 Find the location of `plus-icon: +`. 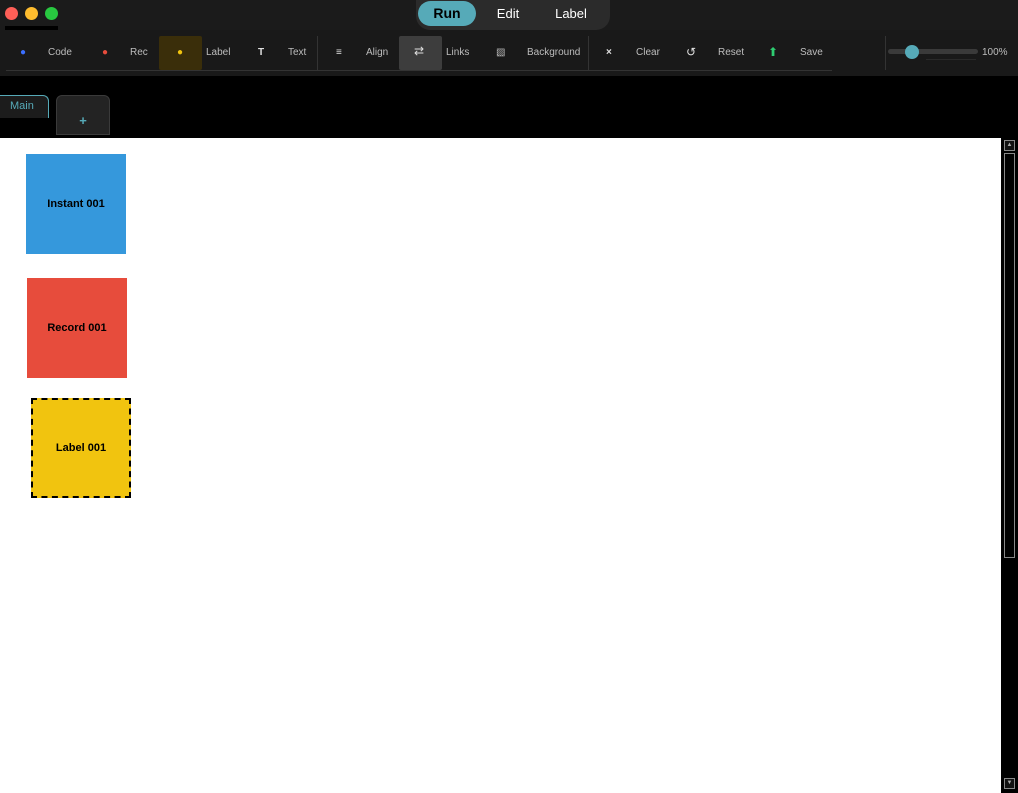

plus-icon: + is located at coordinates (83, 120).